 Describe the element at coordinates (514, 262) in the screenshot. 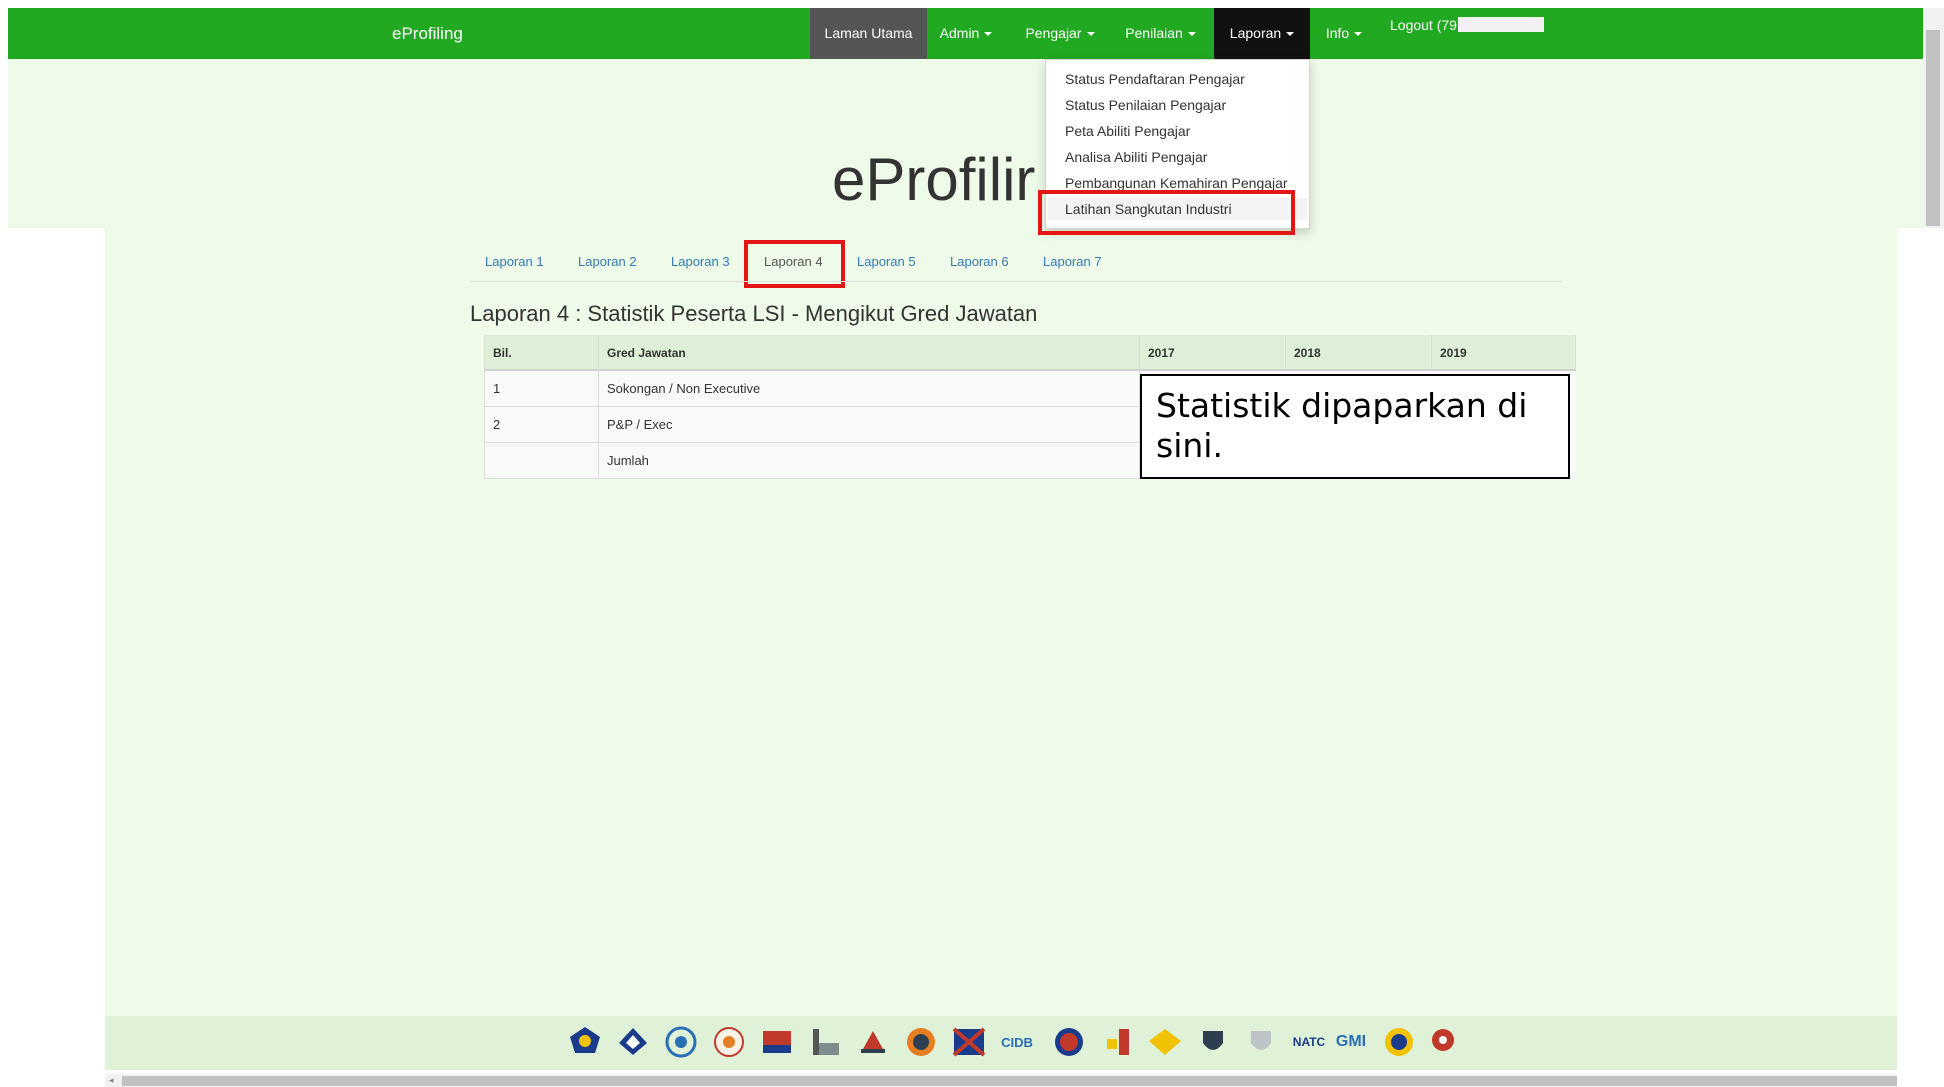

I see `tab-laporan-1: Laporan 1` at that location.